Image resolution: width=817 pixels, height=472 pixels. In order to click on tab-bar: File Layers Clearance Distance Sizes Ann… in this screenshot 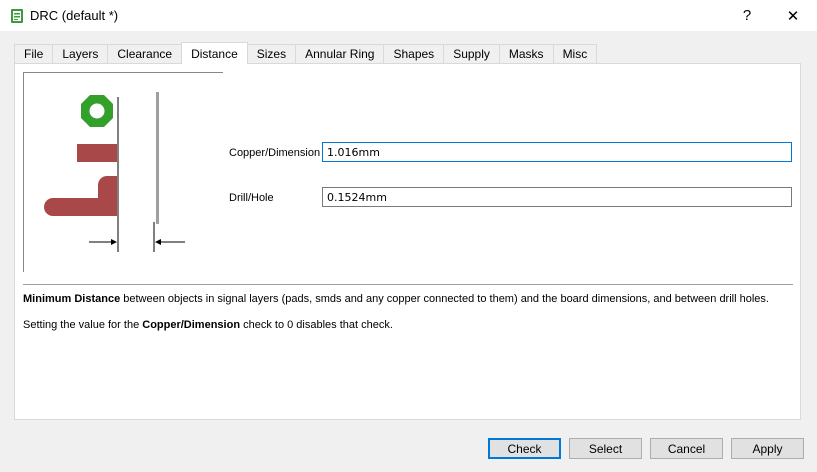, I will do `click(306, 53)`.